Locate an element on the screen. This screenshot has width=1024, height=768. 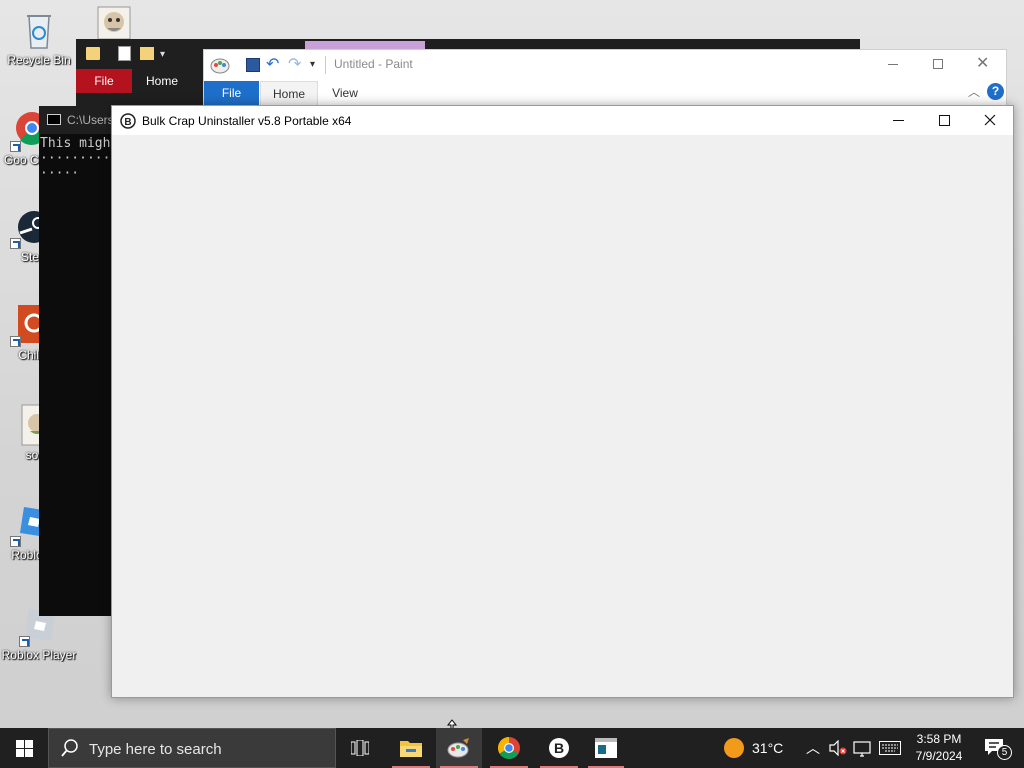
bcu-minimize-button is located at coordinates (898, 120).